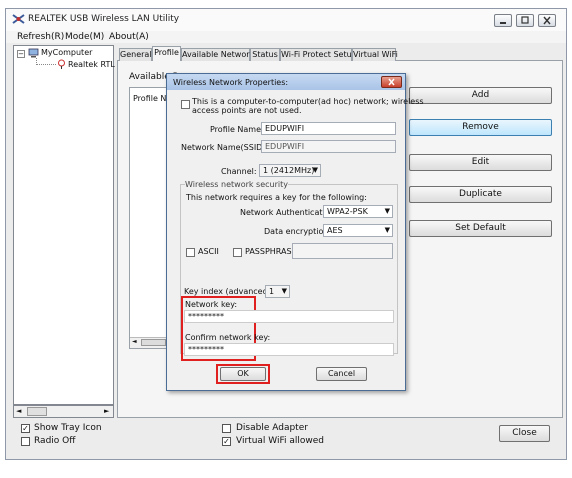 This screenshot has height=478, width=572. What do you see at coordinates (61, 65) in the screenshot?
I see `adapter-icon` at bounding box center [61, 65].